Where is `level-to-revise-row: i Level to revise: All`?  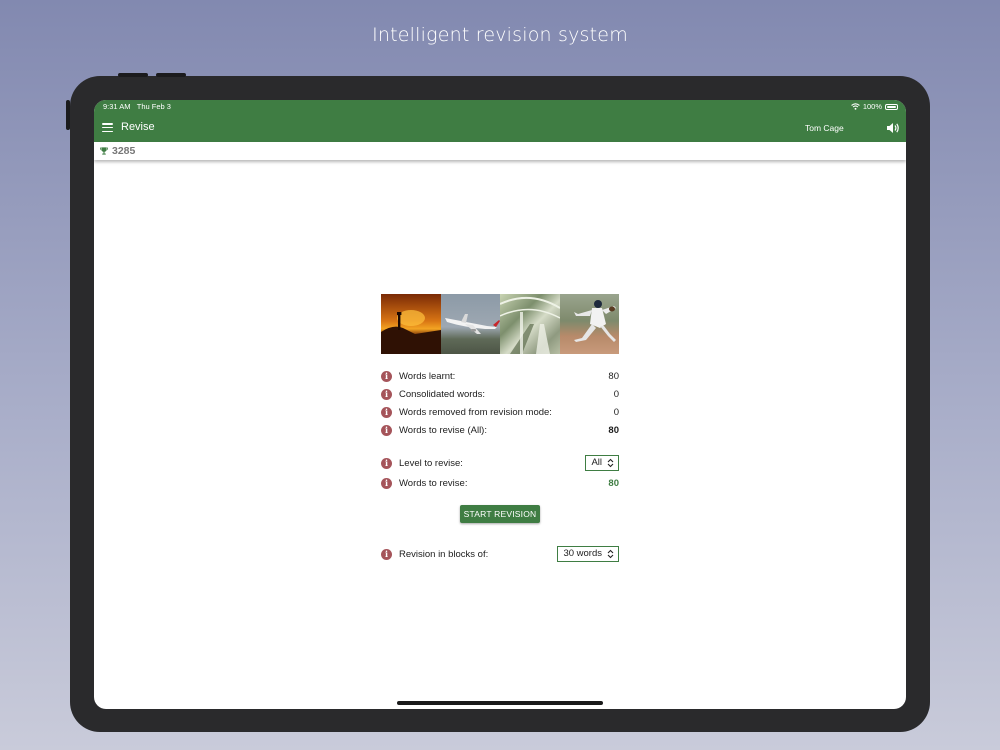 level-to-revise-row: i Level to revise: All is located at coordinates (500, 463).